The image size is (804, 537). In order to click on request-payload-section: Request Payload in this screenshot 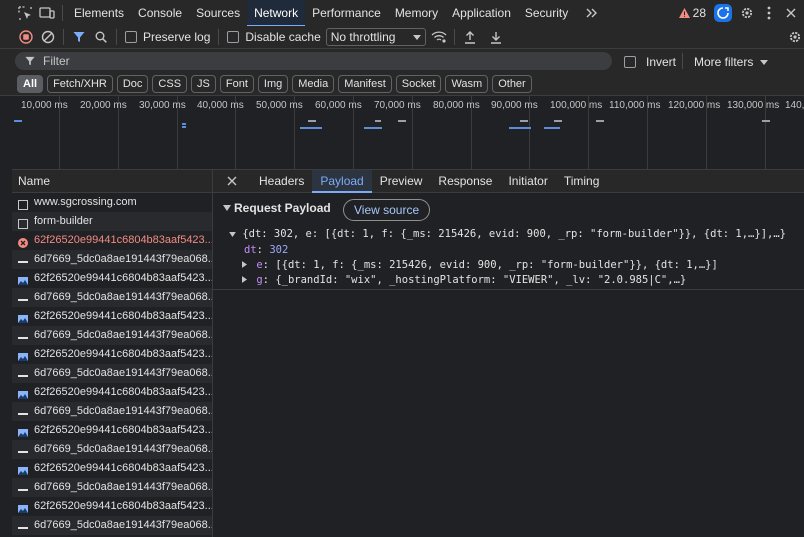, I will do `click(277, 208)`.